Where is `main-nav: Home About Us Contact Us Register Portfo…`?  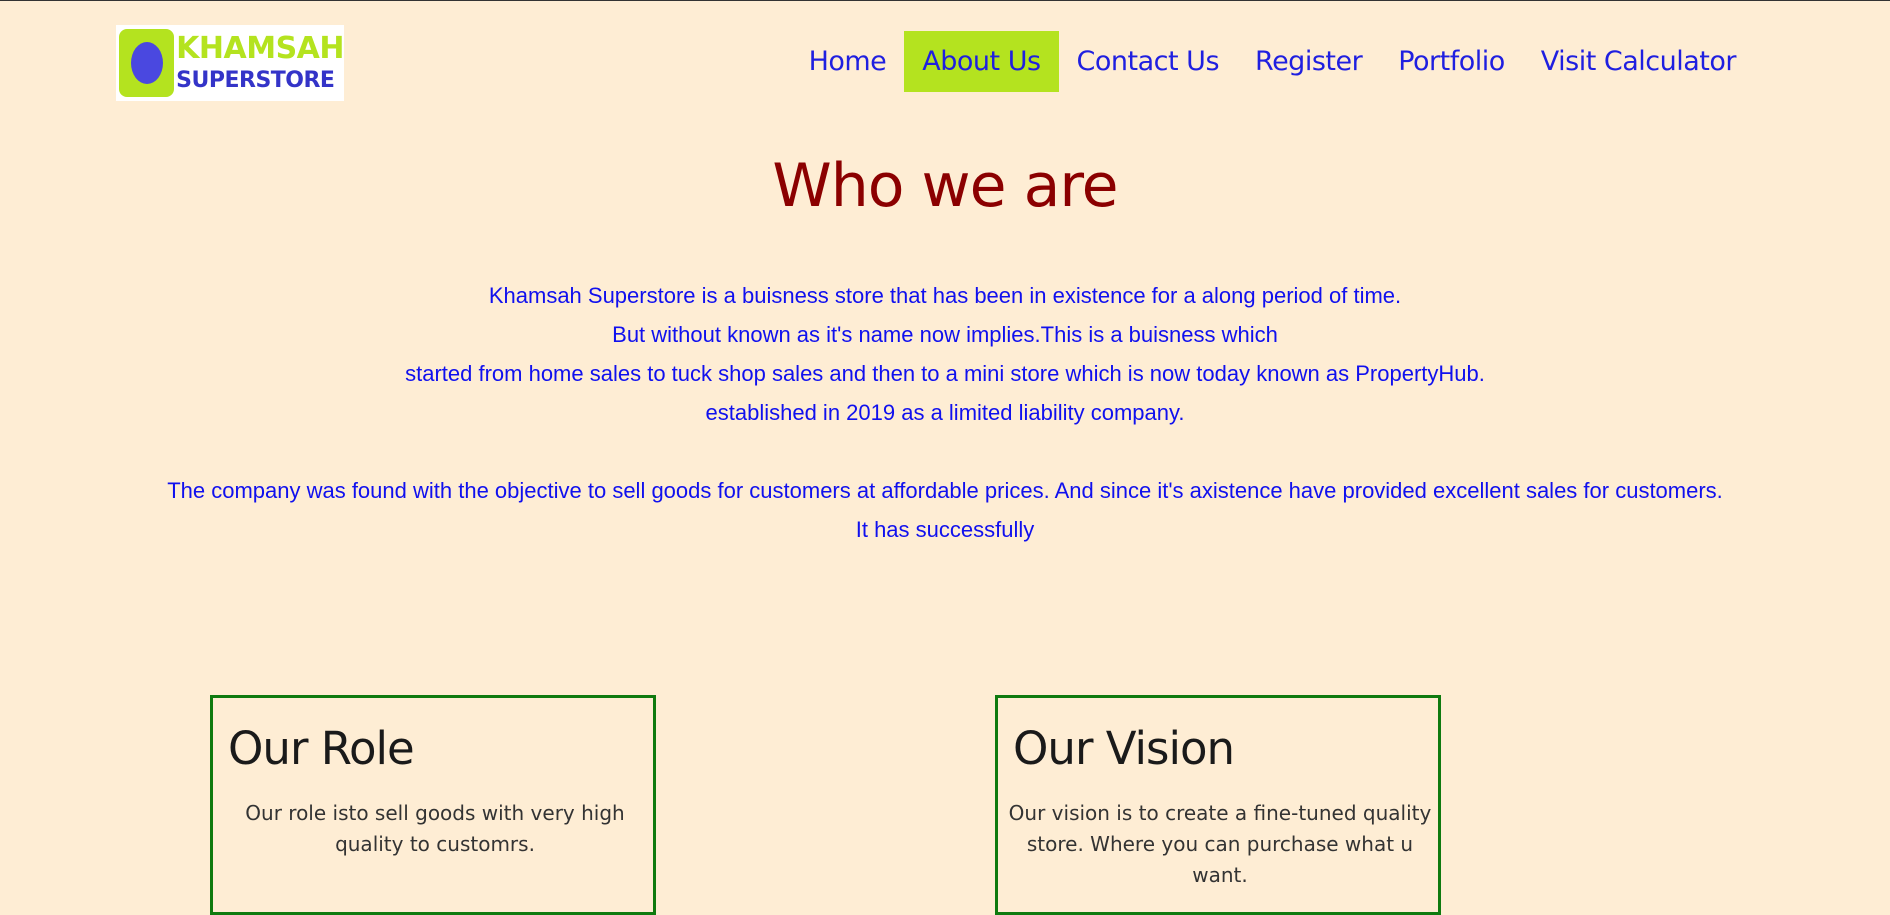
main-nav: Home About Us Contact Us Register Portfo… is located at coordinates (1272, 61).